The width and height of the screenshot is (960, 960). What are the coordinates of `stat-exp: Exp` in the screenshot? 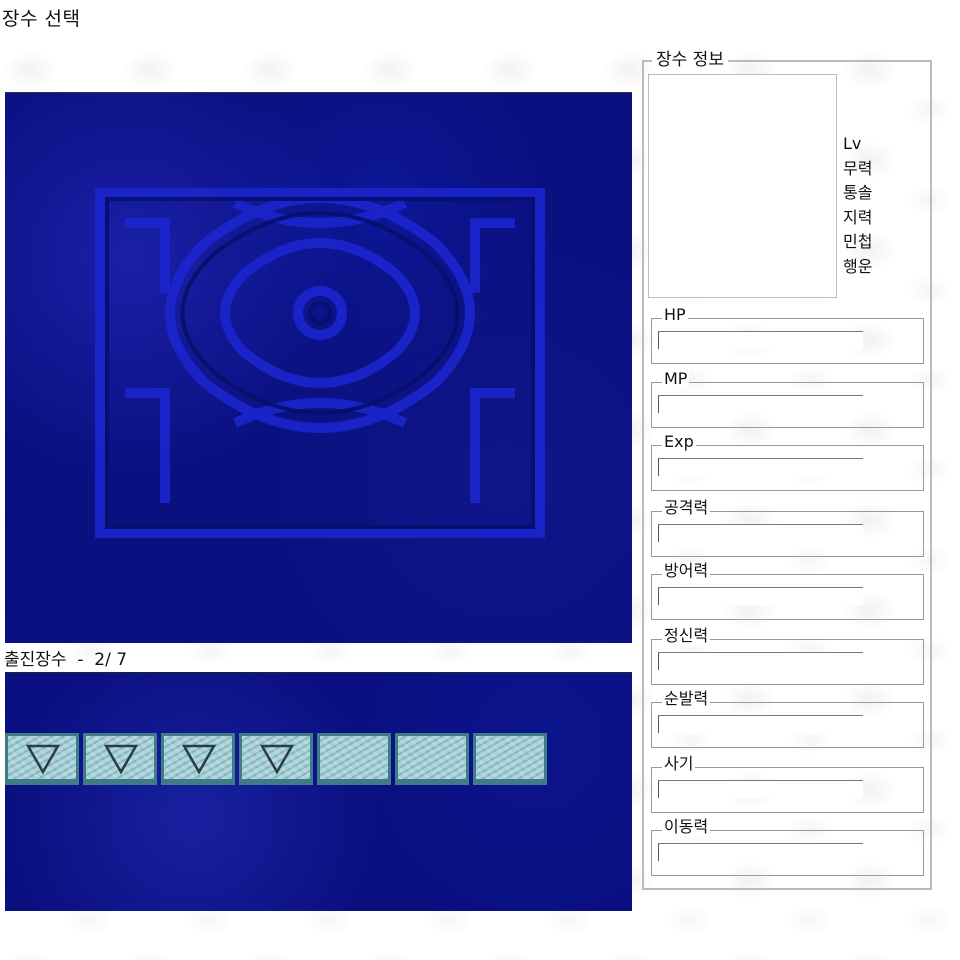 It's located at (787, 462).